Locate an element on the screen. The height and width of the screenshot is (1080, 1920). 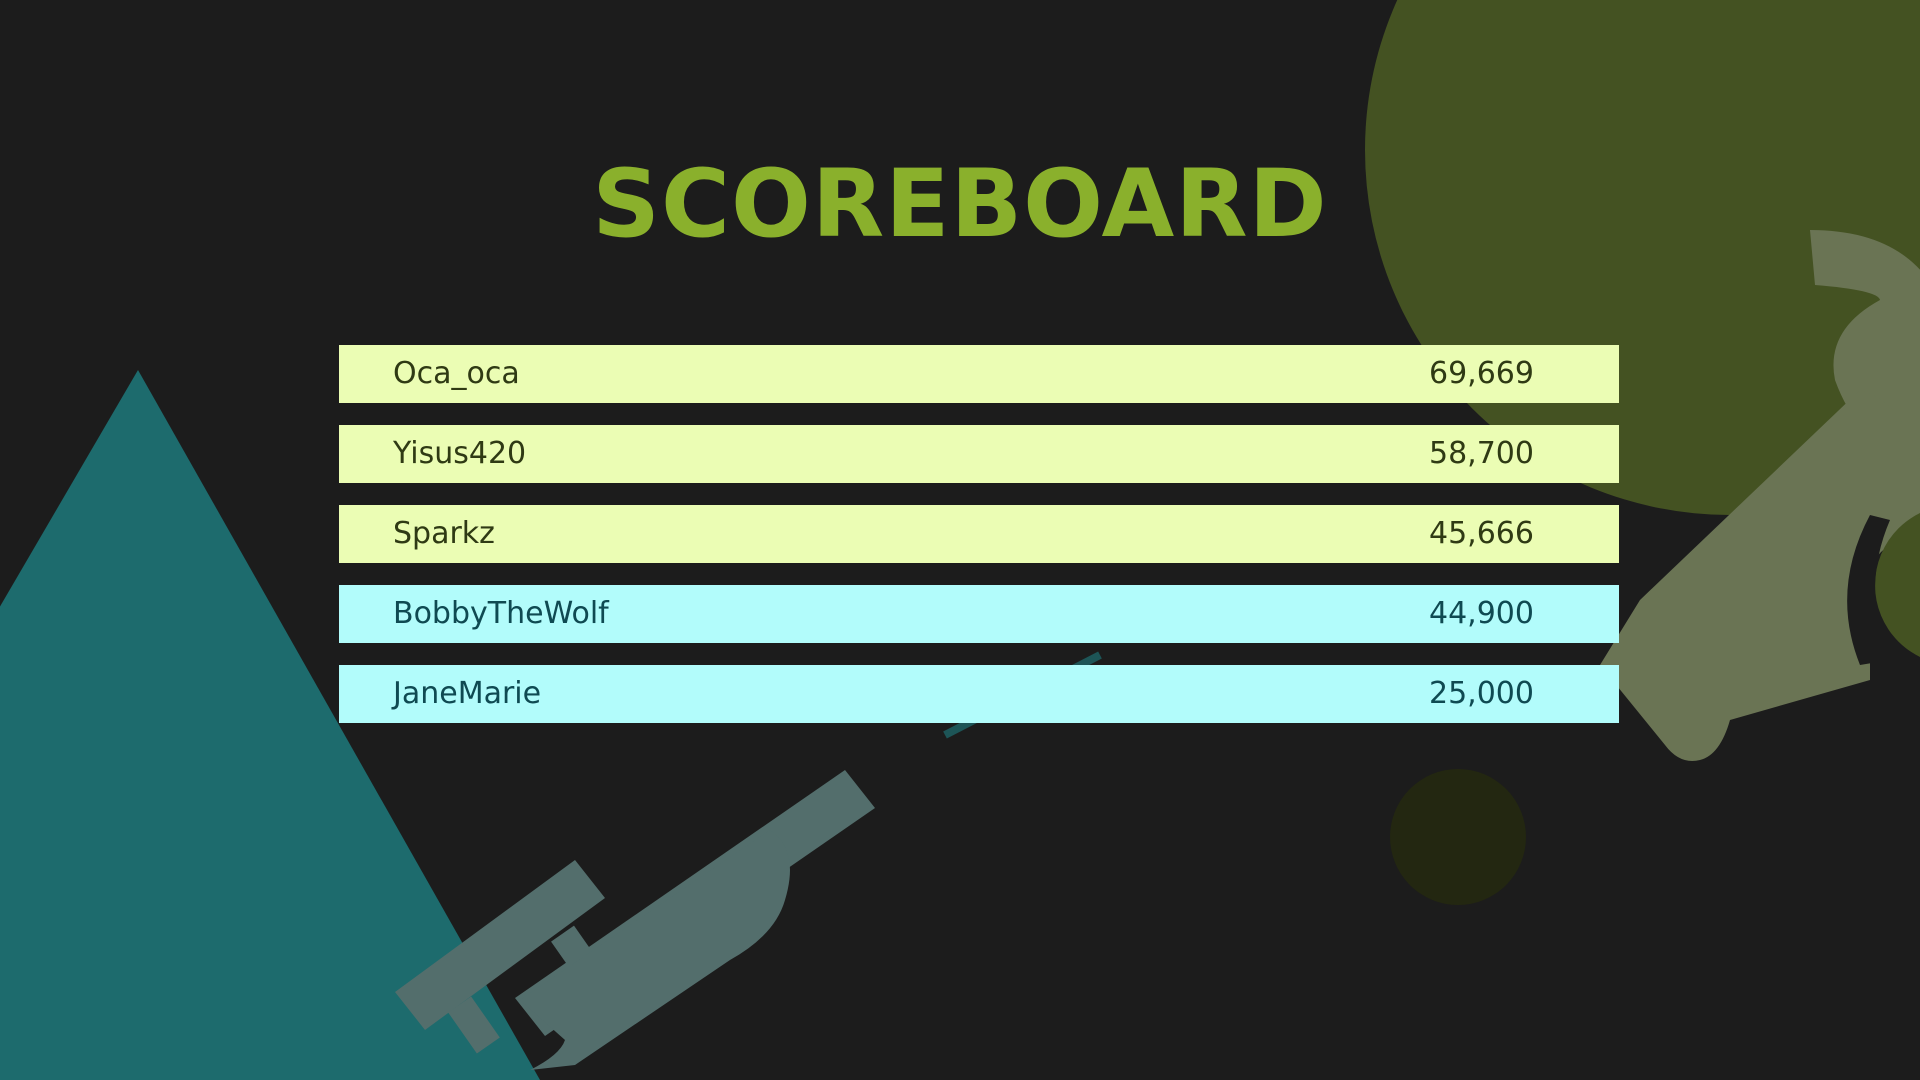
player-name: Oca_oca is located at coordinates (456, 373).